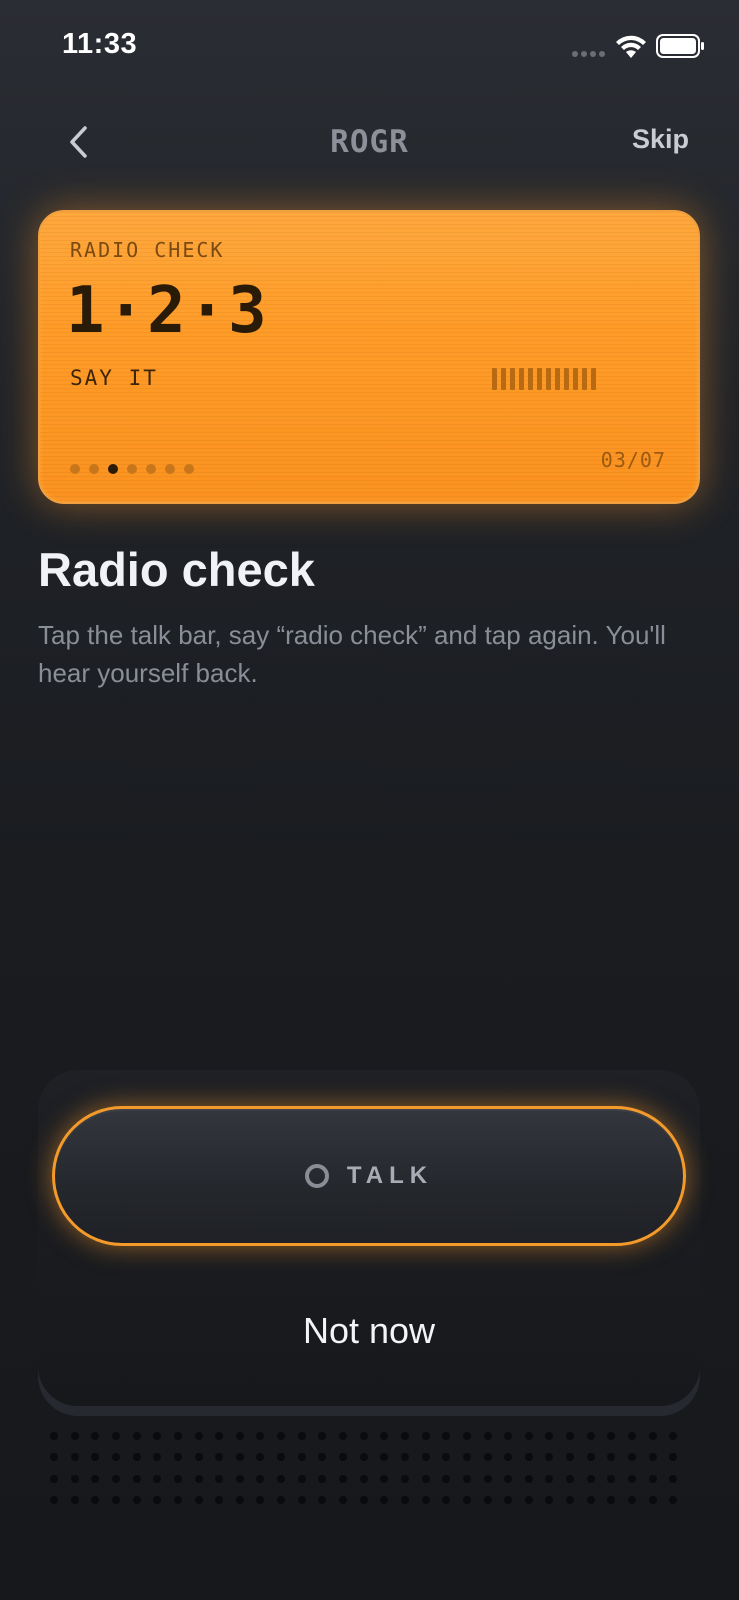  I want to click on not-now-button: Not now, so click(369, 1331).